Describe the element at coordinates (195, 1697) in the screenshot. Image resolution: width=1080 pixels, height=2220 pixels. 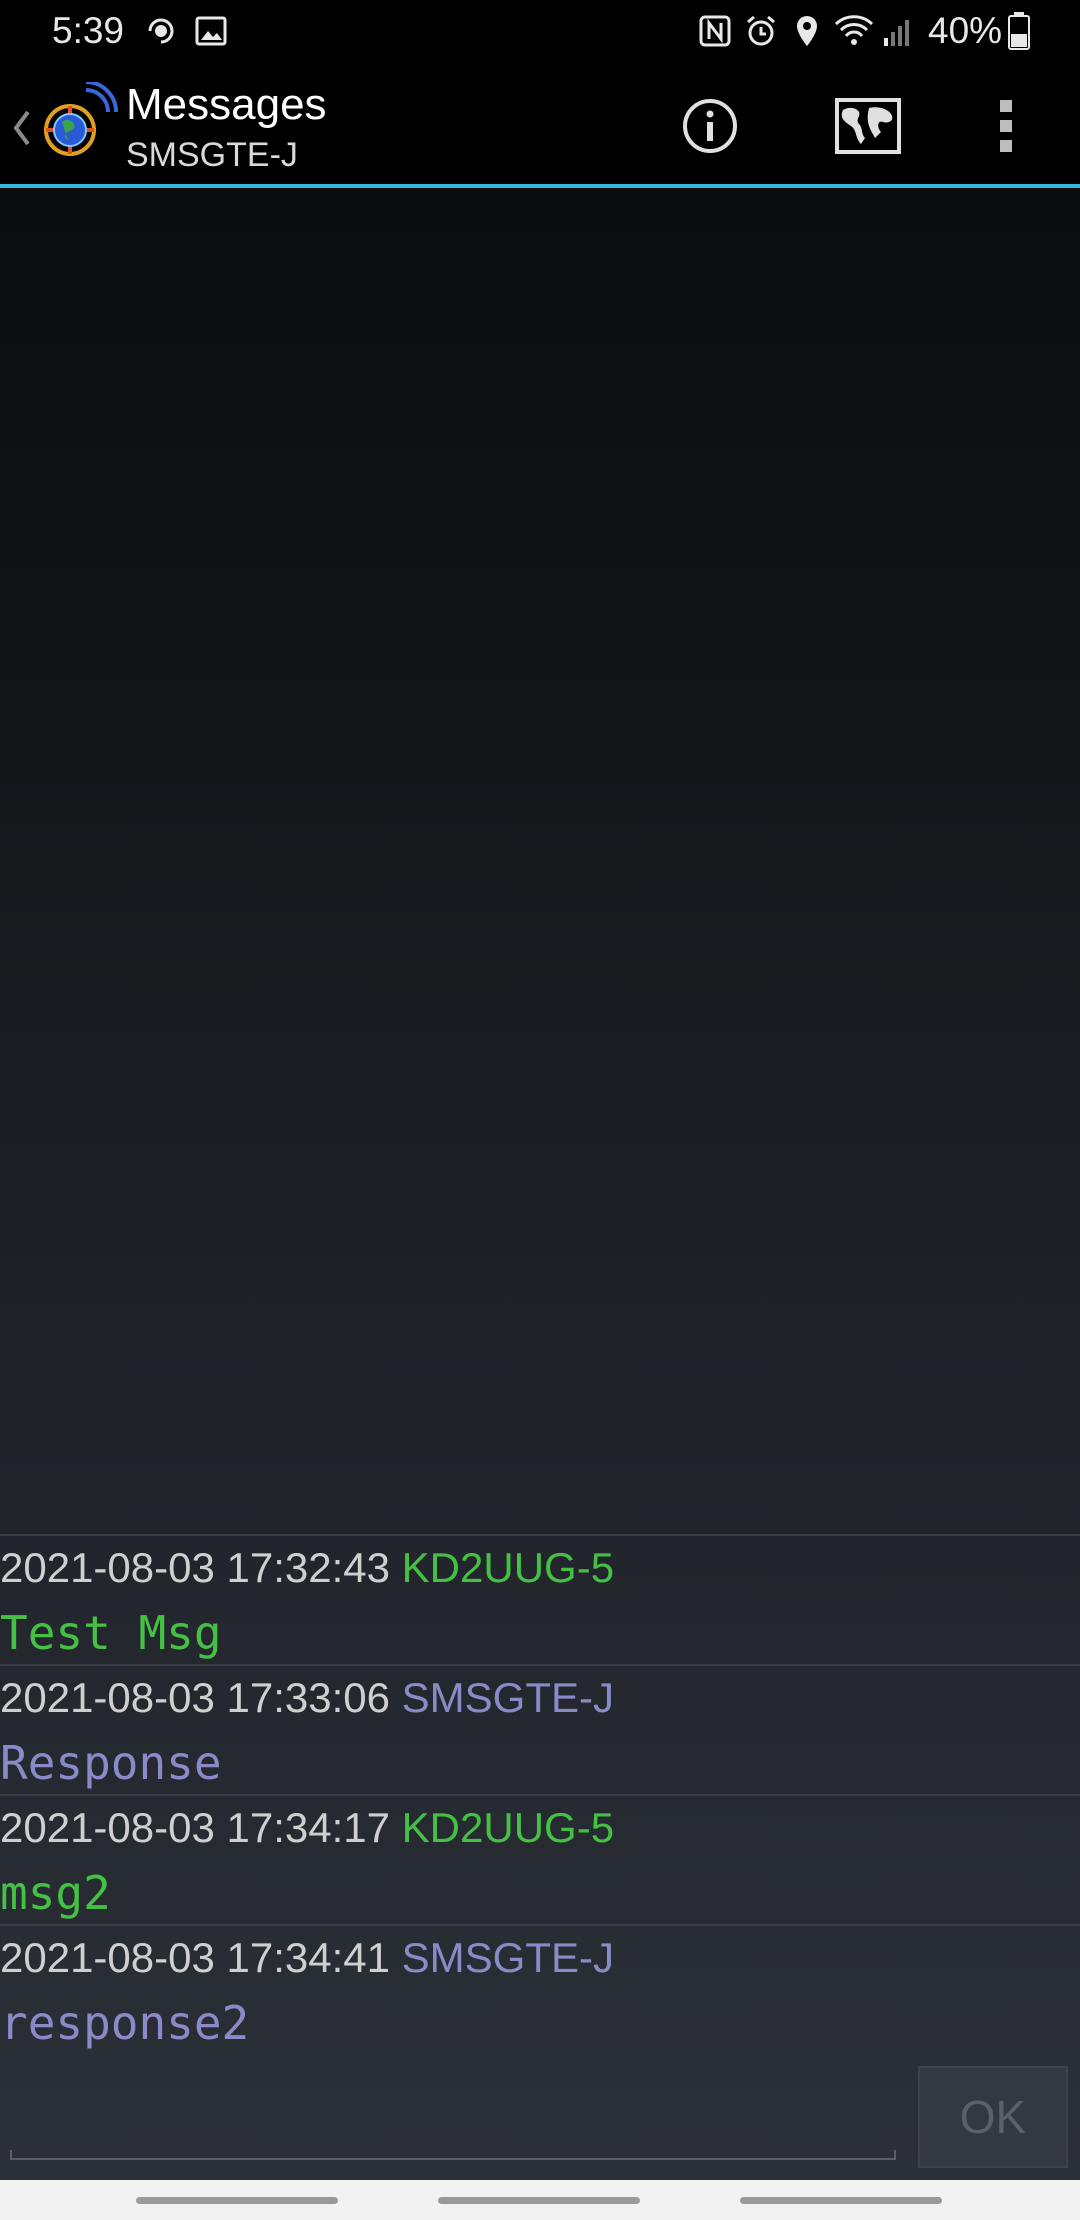
I see `message-timestamp: 2021-08-03 17:33:06` at that location.